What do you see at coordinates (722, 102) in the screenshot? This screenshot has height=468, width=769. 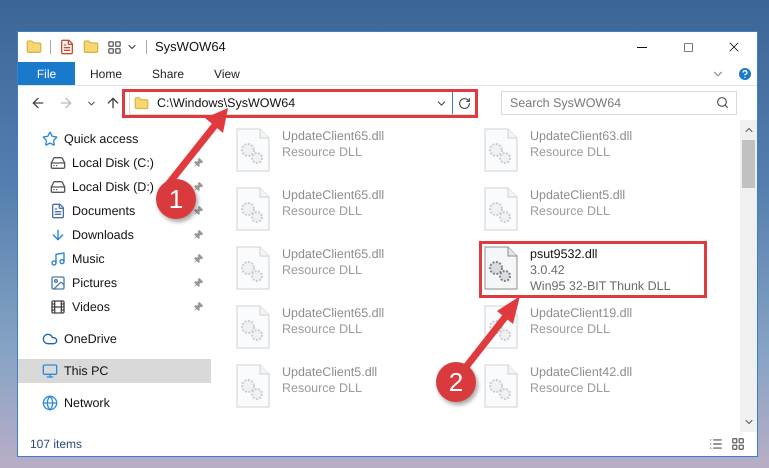 I see `search-icon` at bounding box center [722, 102].